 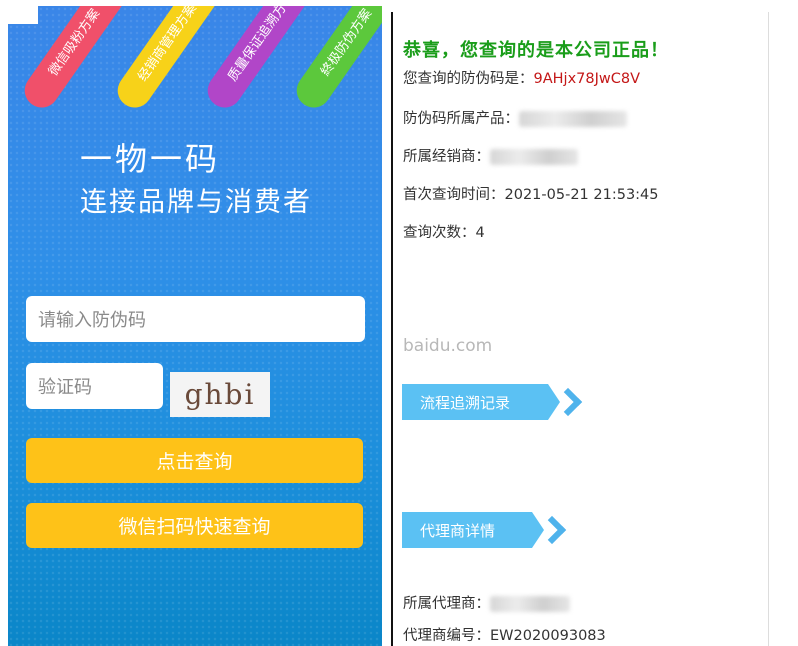 I want to click on agent-number-row: 代理商编号：EW2020093083, so click(x=504, y=634).